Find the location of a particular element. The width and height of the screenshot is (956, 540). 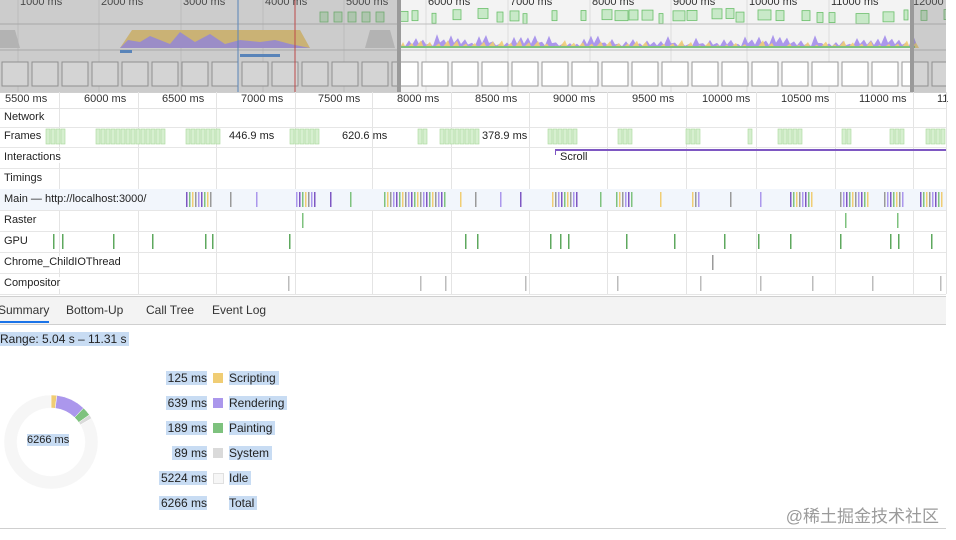

compositor-track: Compositor is located at coordinates (473, 284).